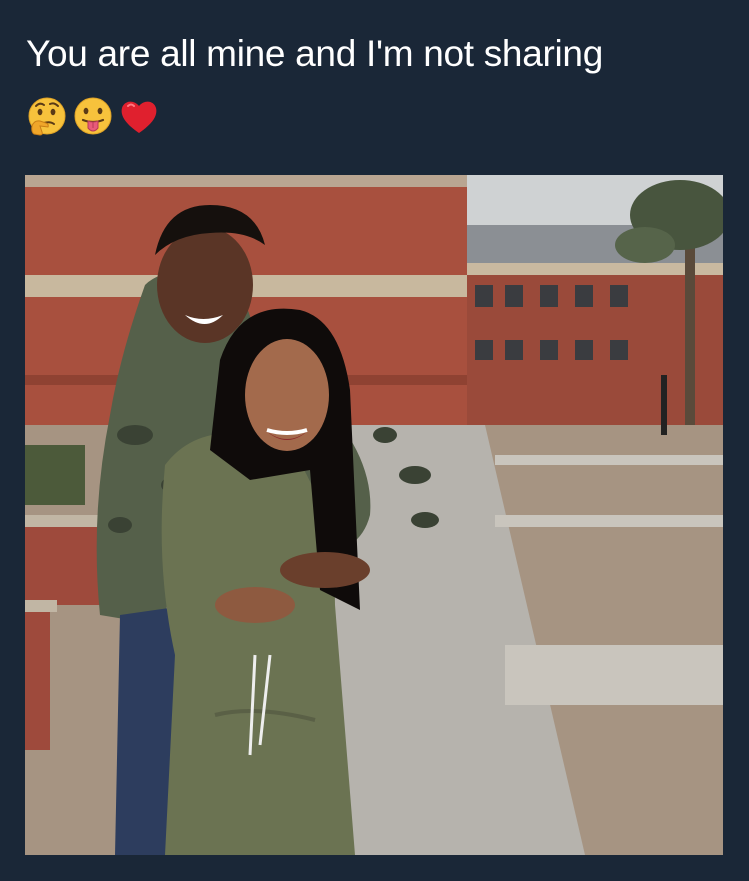 Image resolution: width=749 pixels, height=881 pixels. Describe the element at coordinates (314, 53) in the screenshot. I see `tweet-text: You are all mine and I'm not sharing` at that location.